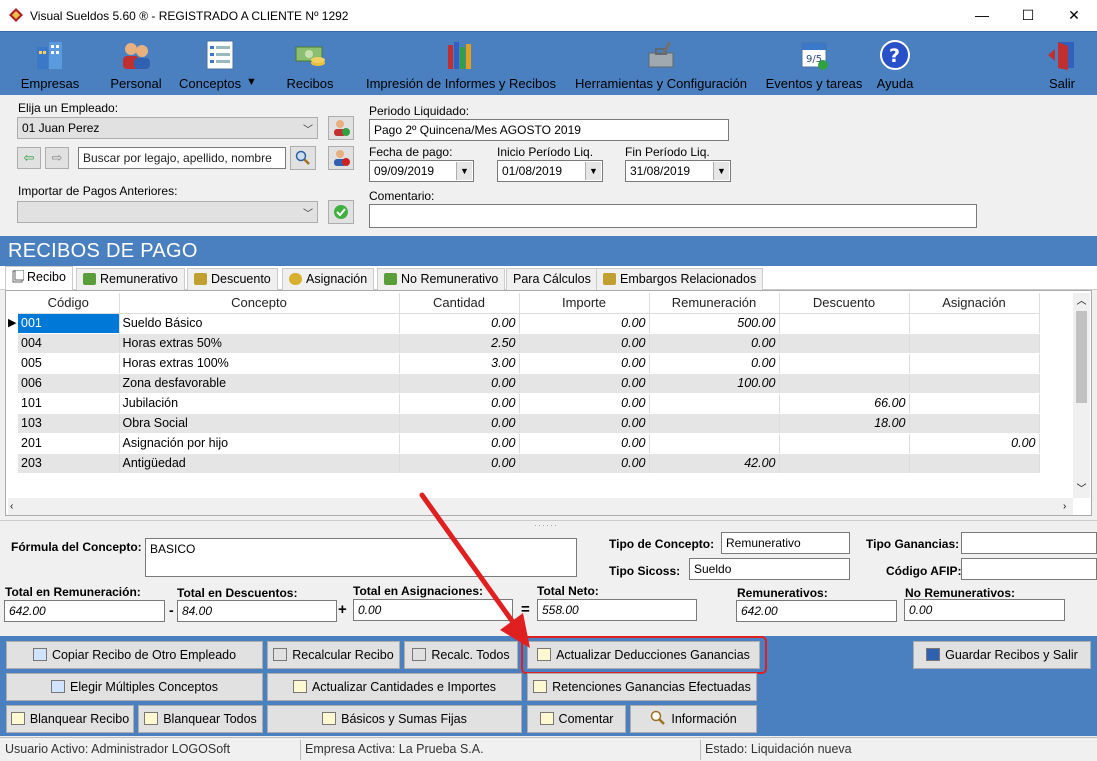  Describe the element at coordinates (341, 128) in the screenshot. I see `add-employee-button` at that location.